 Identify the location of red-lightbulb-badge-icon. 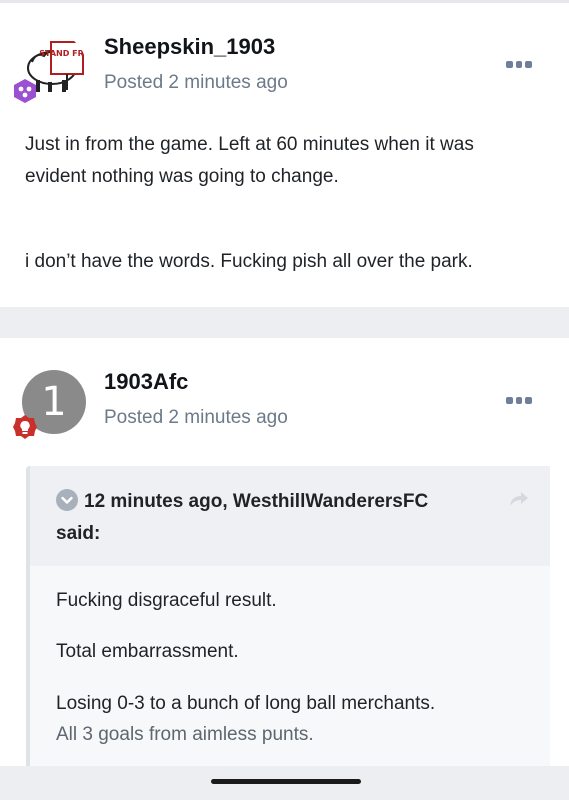
(25, 427).